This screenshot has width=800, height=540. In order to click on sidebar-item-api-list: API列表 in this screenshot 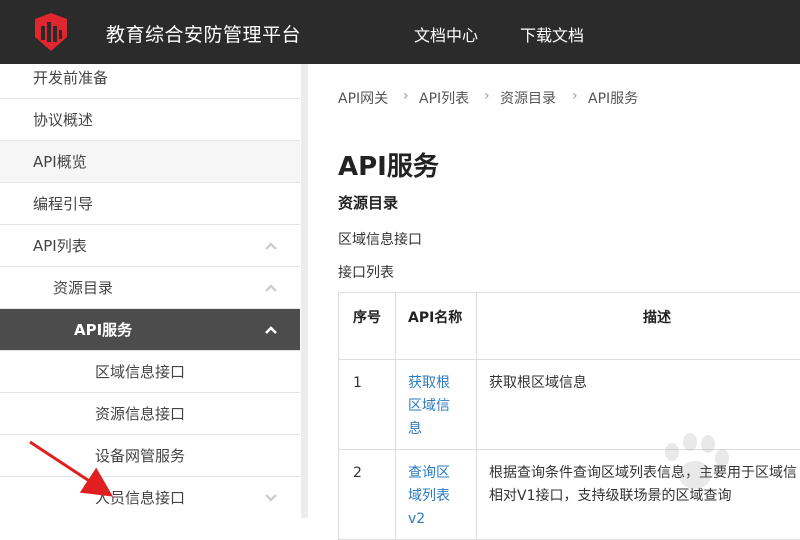, I will do `click(150, 246)`.